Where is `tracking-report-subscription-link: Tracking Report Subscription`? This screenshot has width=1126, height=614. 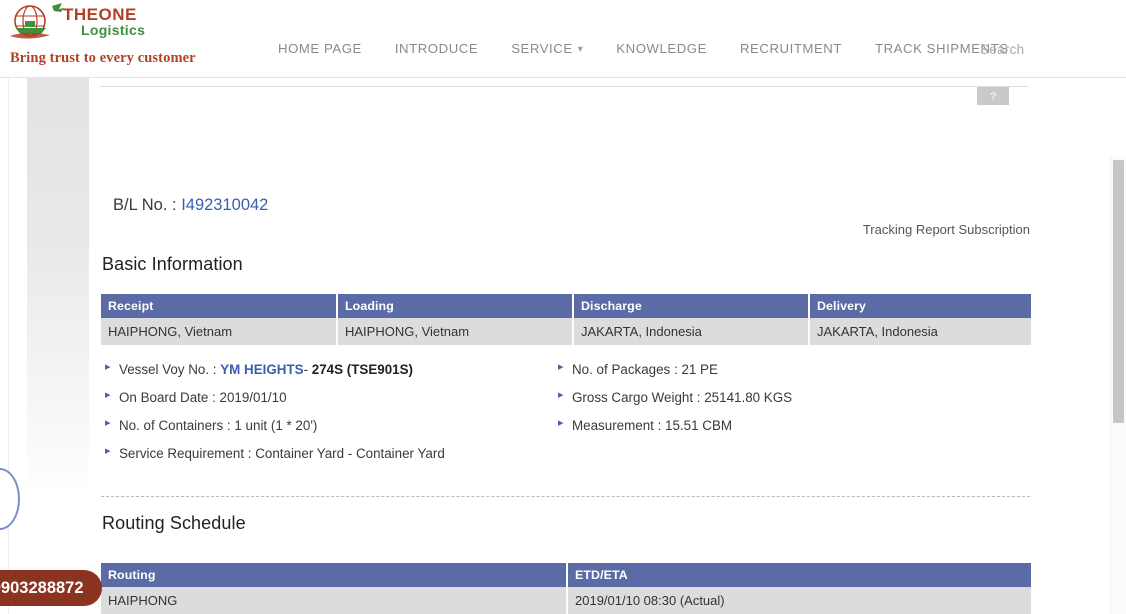 tracking-report-subscription-link: Tracking Report Subscription is located at coordinates (946, 229).